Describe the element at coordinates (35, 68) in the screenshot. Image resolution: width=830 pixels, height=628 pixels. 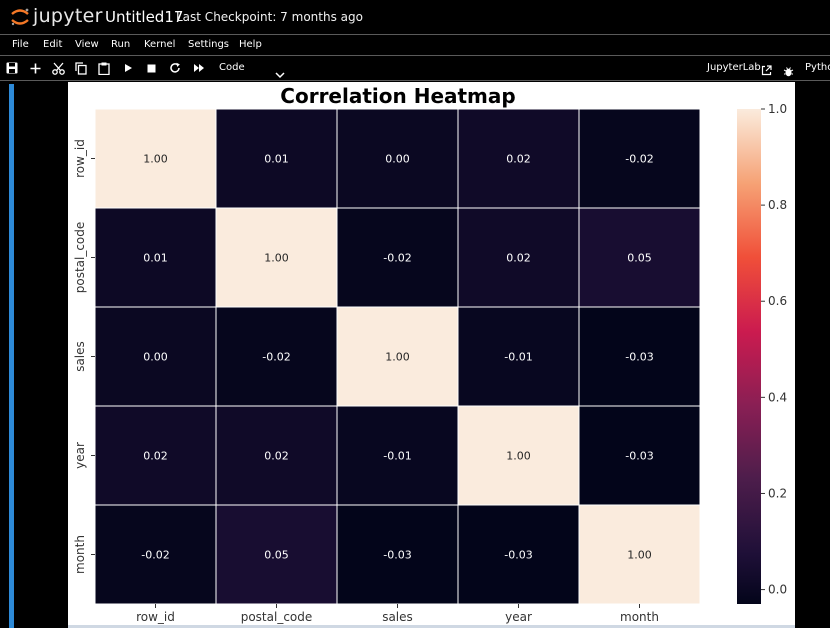
I see `add-icon` at that location.